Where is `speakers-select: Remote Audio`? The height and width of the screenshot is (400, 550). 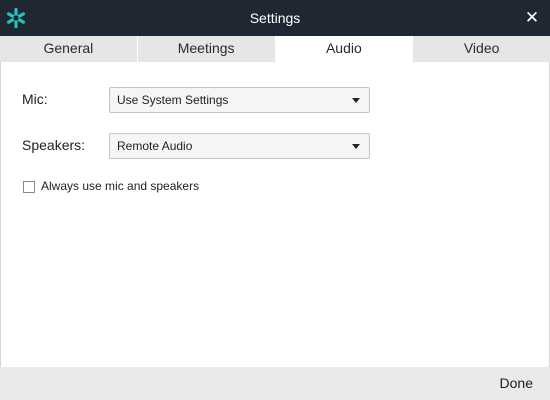
speakers-select: Remote Audio is located at coordinates (239, 146).